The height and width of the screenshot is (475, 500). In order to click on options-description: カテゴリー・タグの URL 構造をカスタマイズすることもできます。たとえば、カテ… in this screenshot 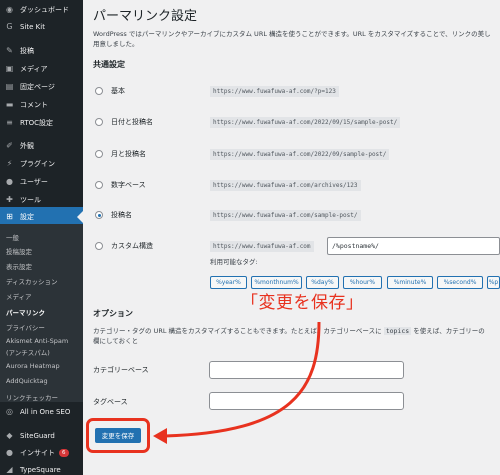, I will do `click(289, 336)`.